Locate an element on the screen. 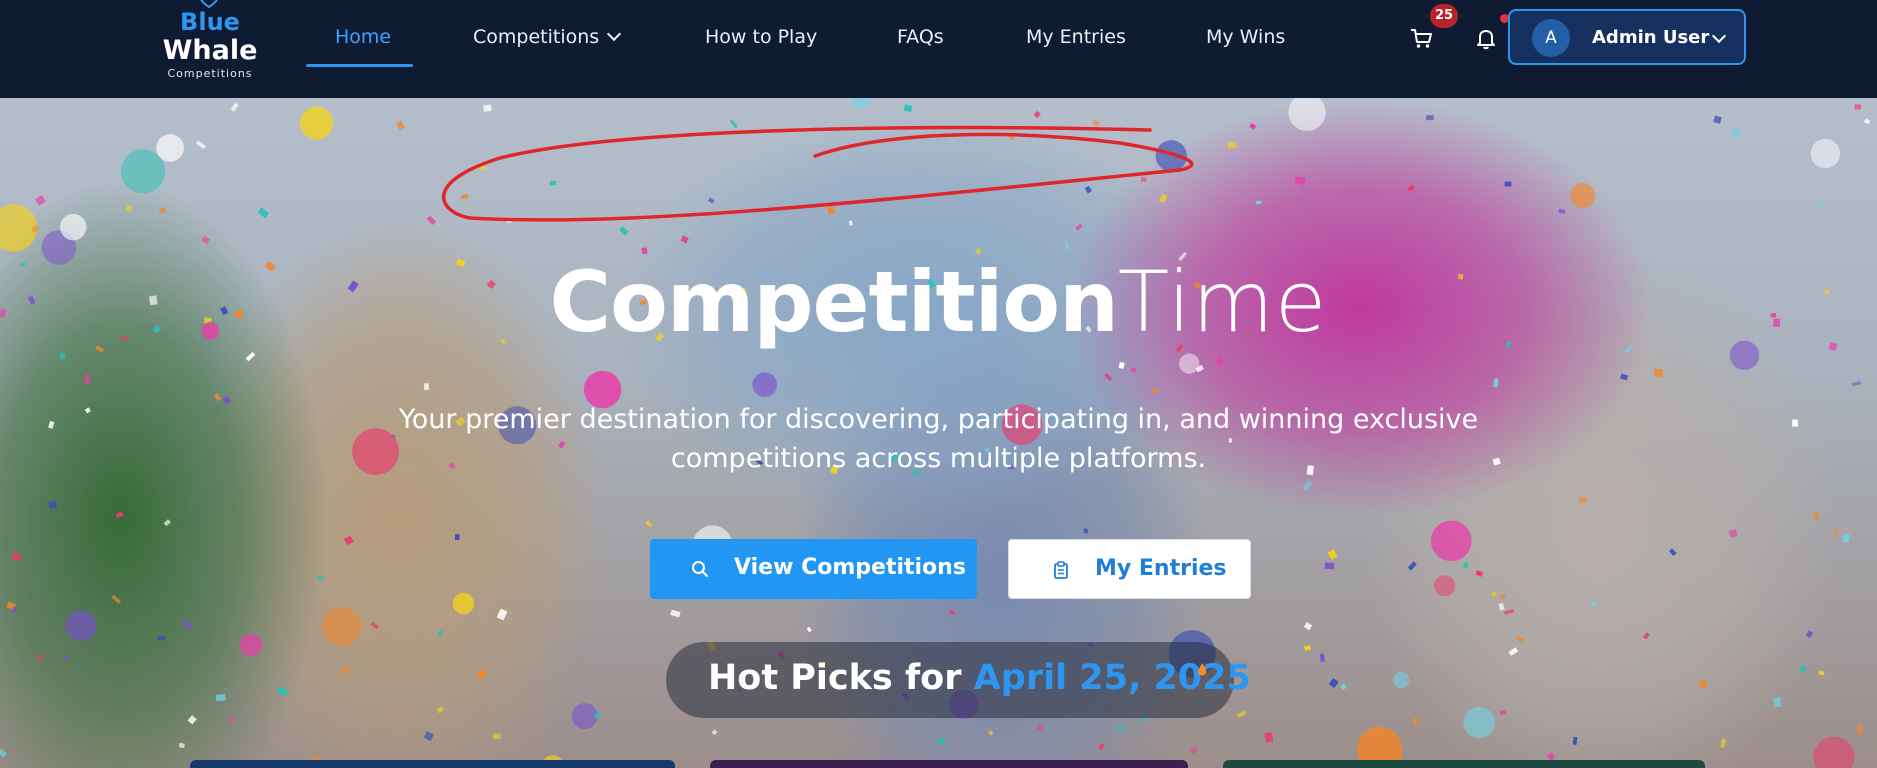 Image resolution: width=1877 pixels, height=768 pixels. brand-line-2: Whale is located at coordinates (210, 50).